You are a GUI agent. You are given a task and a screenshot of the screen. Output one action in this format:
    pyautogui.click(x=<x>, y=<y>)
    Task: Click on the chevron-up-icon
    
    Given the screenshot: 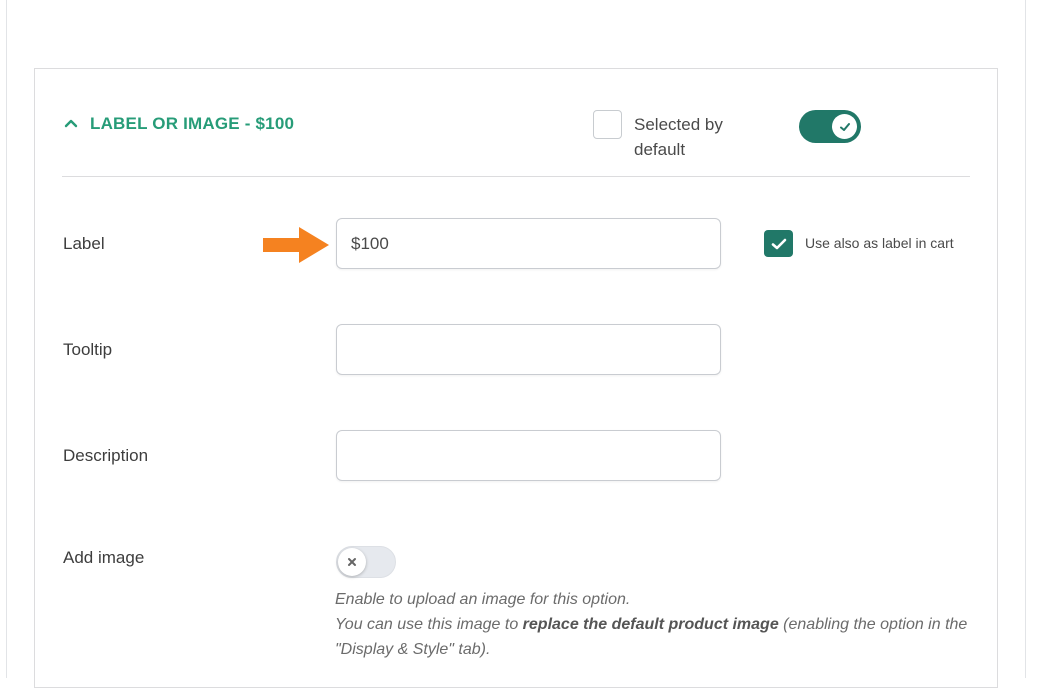 What is the action you would take?
    pyautogui.click(x=71, y=123)
    